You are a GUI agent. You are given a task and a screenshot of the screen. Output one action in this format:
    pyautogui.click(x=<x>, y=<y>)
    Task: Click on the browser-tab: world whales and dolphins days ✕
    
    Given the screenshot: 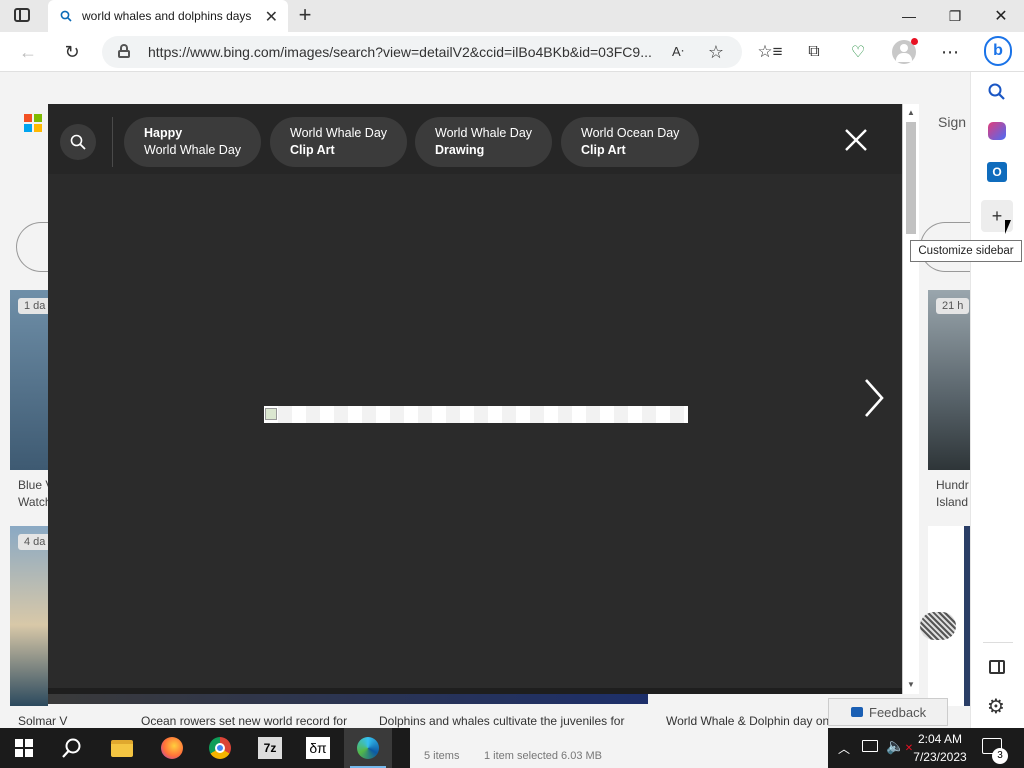 What is the action you would take?
    pyautogui.click(x=168, y=16)
    